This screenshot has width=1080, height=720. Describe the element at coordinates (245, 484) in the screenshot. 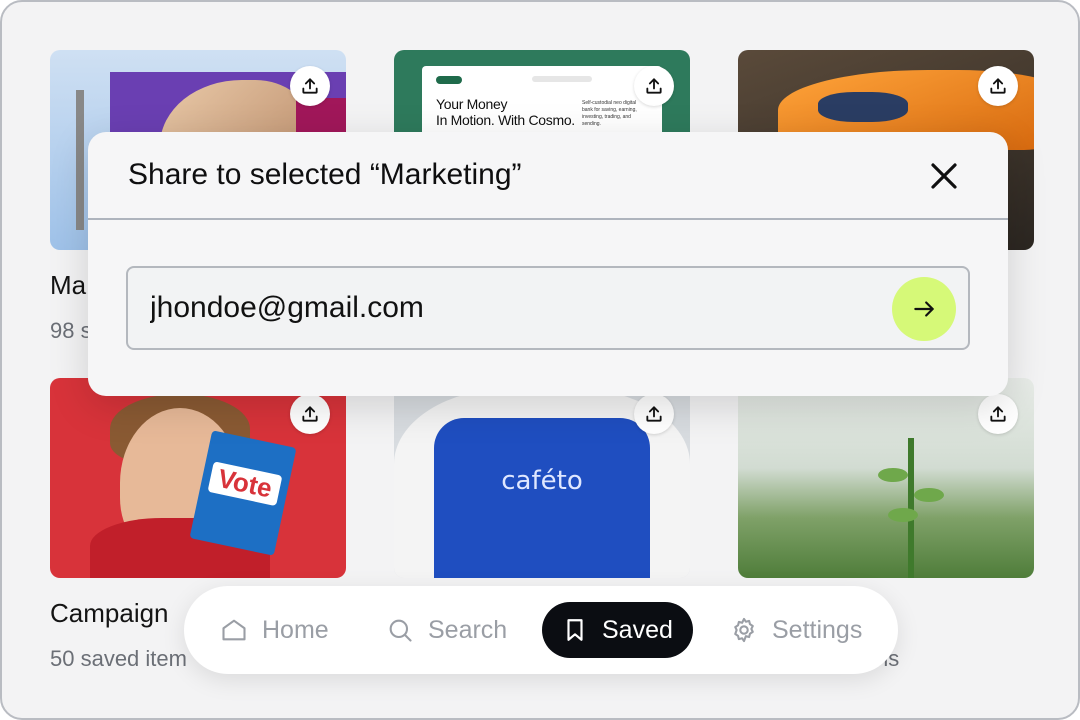

I see `vote-label: Vote` at that location.